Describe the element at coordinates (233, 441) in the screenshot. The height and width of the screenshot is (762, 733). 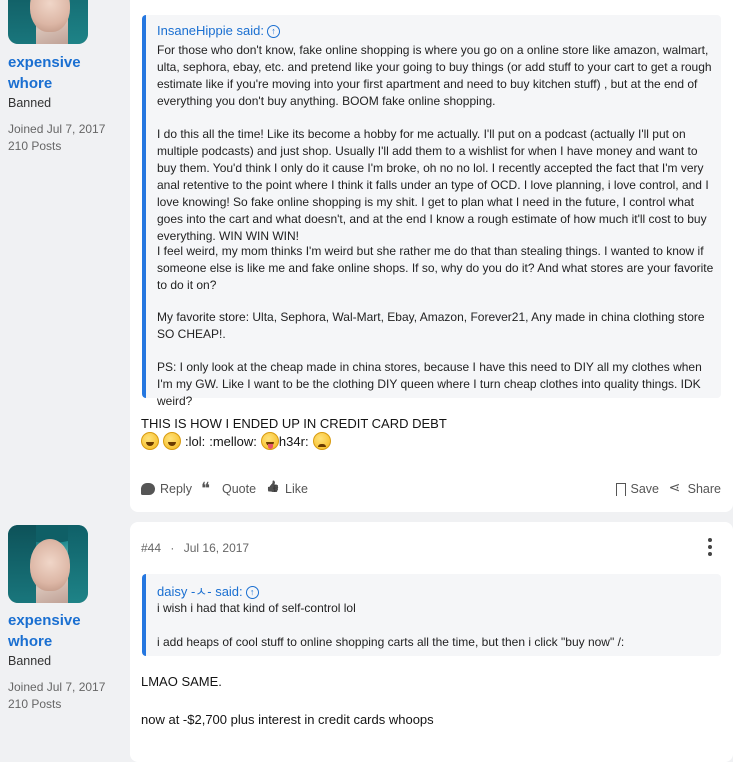
I see `emoji-text-mellow: :mellow:` at that location.